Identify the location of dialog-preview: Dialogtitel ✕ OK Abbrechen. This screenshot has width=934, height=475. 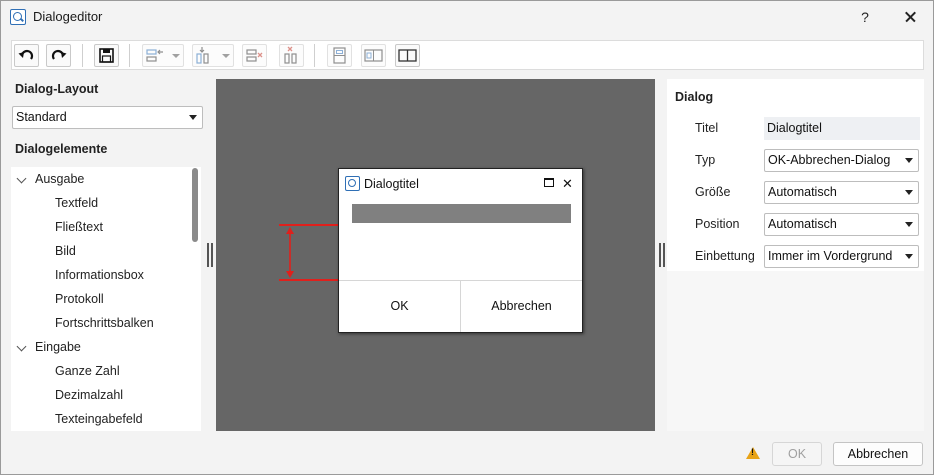
(460, 250).